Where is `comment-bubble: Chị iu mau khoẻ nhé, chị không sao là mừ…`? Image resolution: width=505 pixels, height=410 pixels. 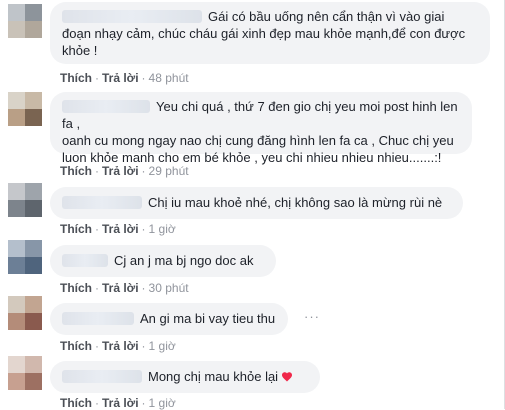 comment-bubble: Chị iu mau khoẻ nhé, chị không sao là mừ… is located at coordinates (256, 203).